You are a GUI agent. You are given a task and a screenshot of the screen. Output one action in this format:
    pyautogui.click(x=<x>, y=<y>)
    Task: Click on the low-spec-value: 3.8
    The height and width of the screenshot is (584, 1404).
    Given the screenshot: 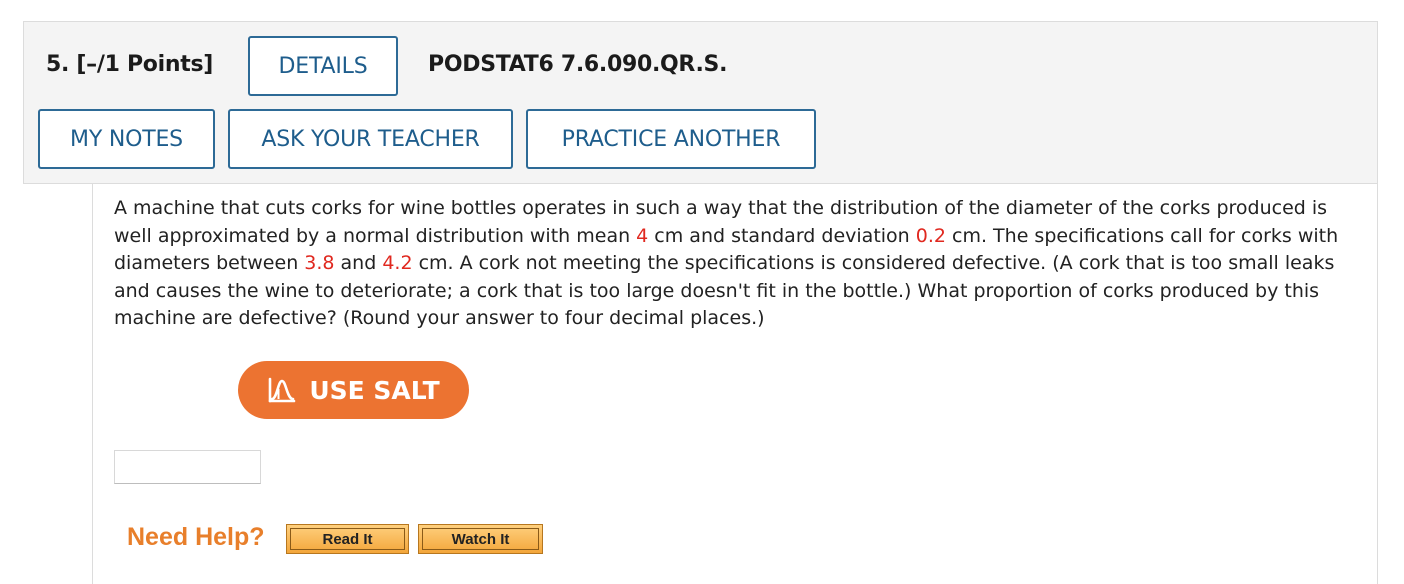 What is the action you would take?
    pyautogui.click(x=319, y=263)
    